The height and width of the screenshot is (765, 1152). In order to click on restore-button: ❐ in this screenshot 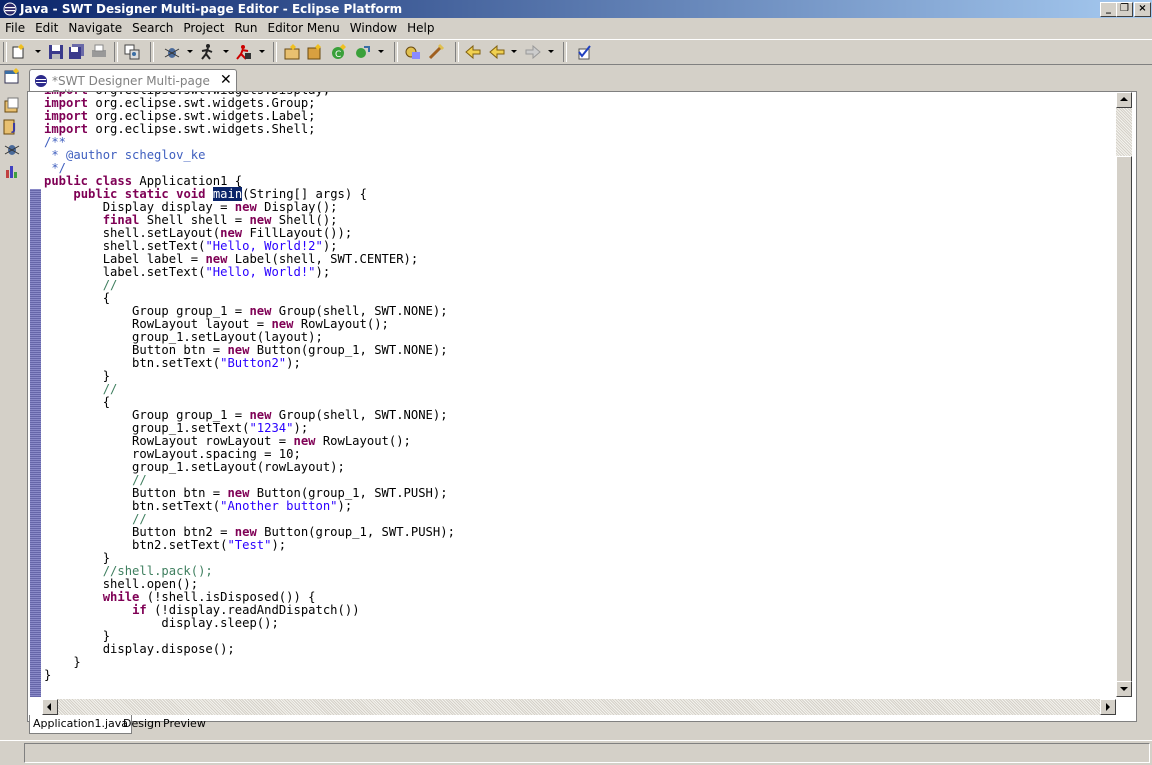, I will do `click(1124, 9)`.